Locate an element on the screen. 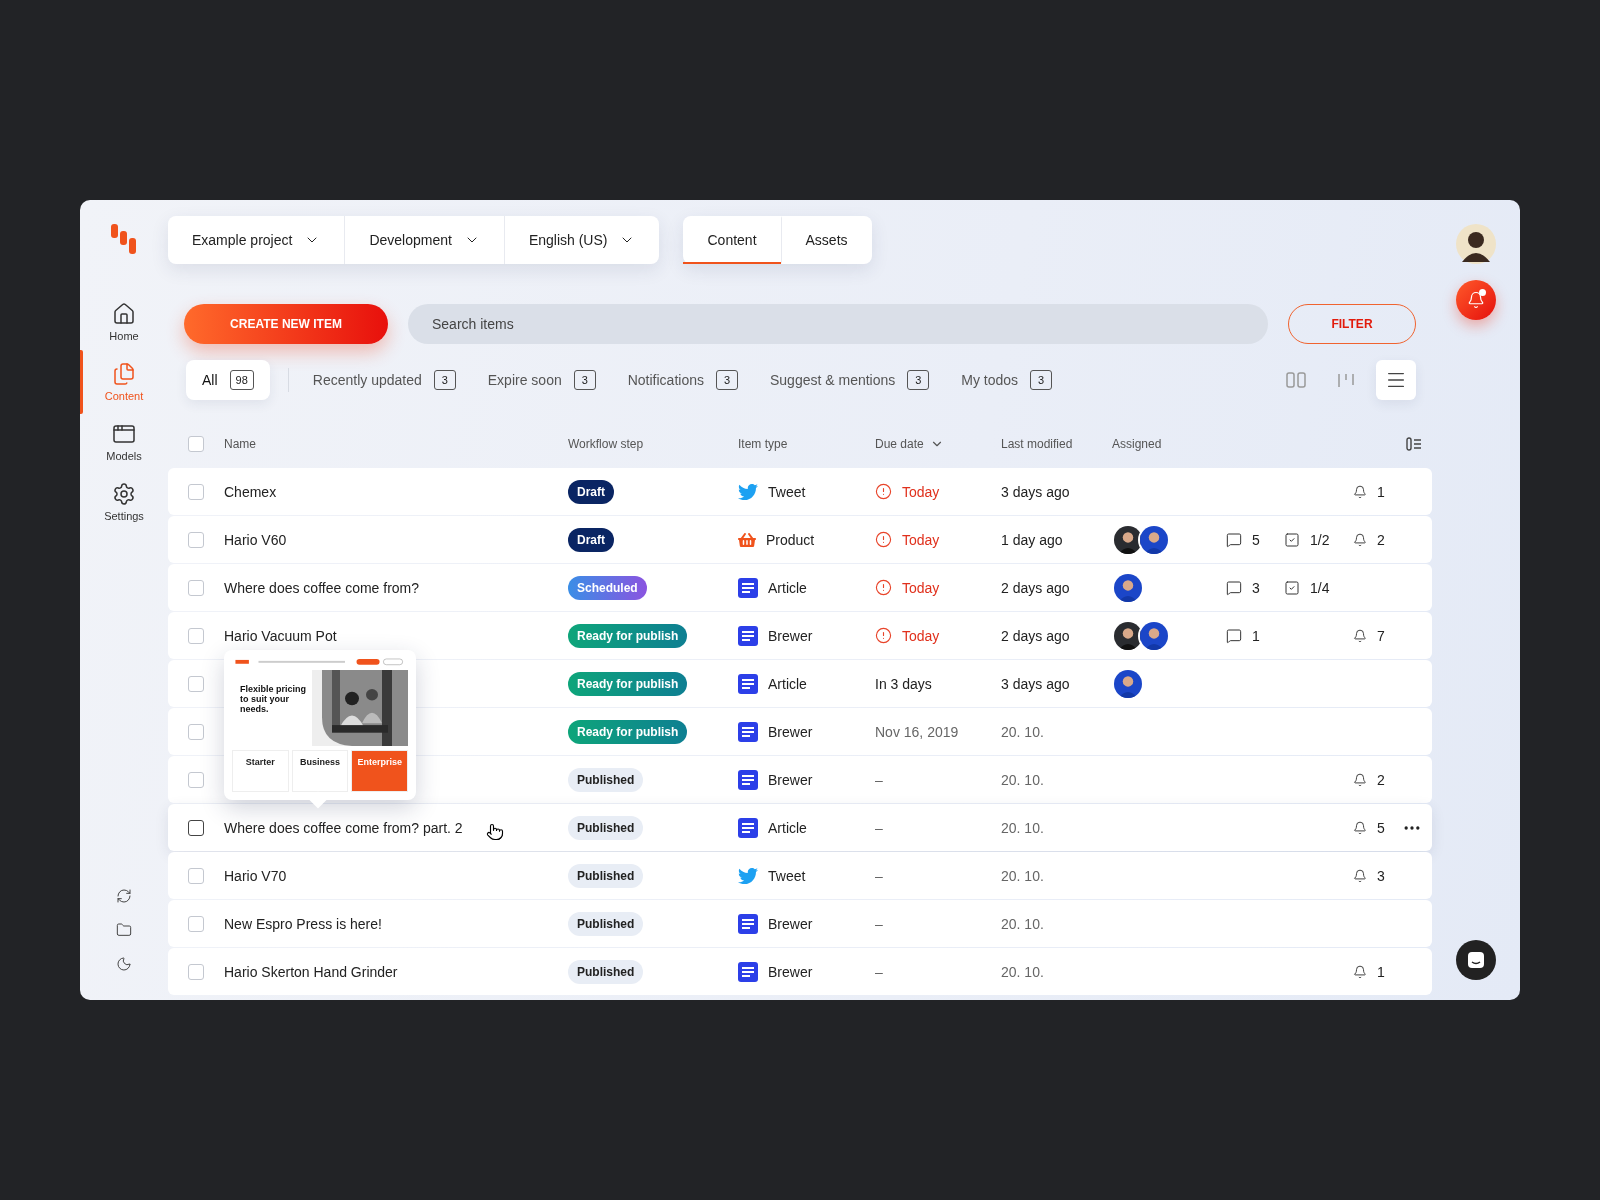 This screenshot has width=1600, height=1200. item-type: Article is located at coordinates (787, 683).